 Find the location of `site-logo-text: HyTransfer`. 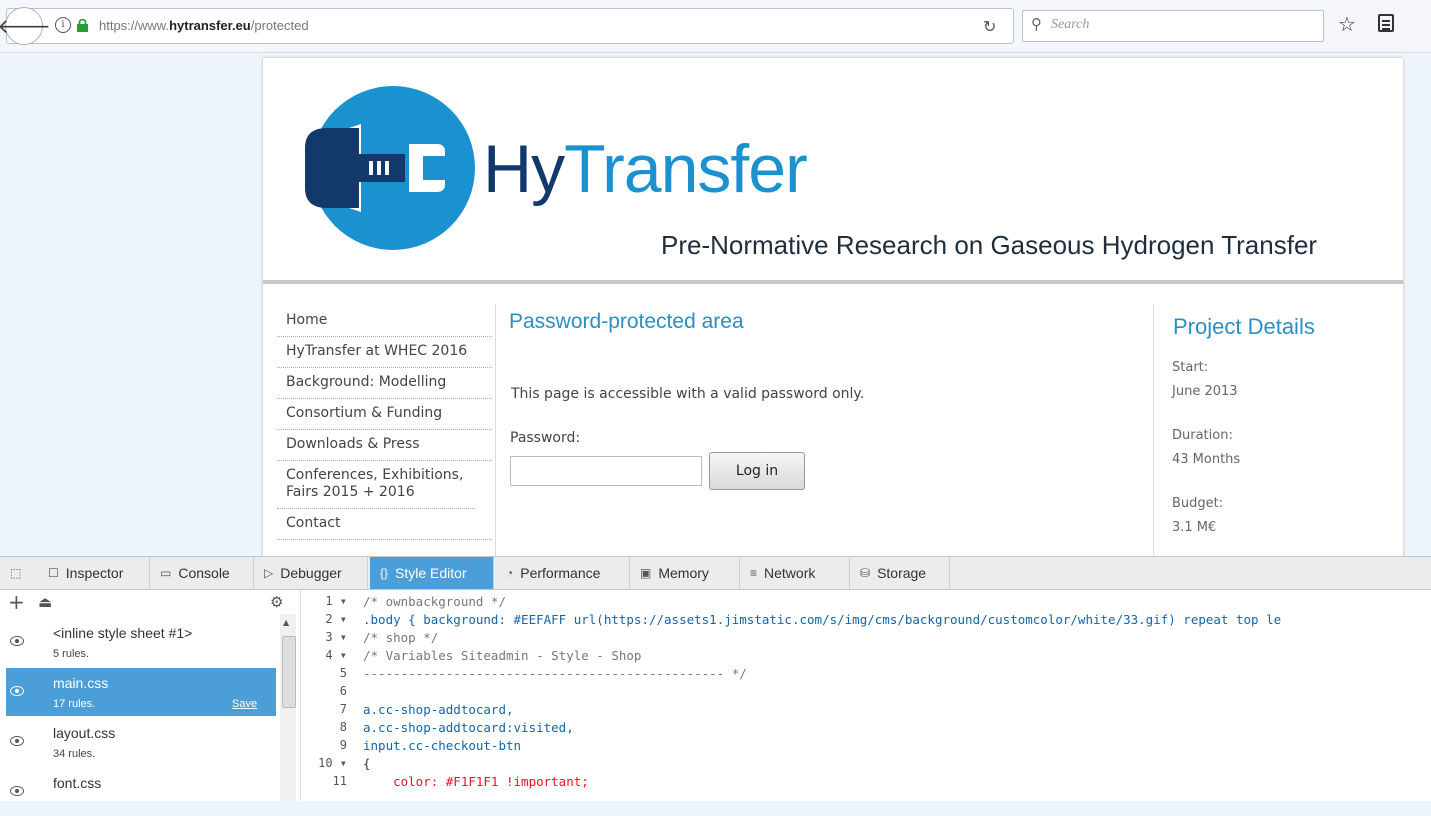

site-logo-text: HyTransfer is located at coordinates (645, 169).